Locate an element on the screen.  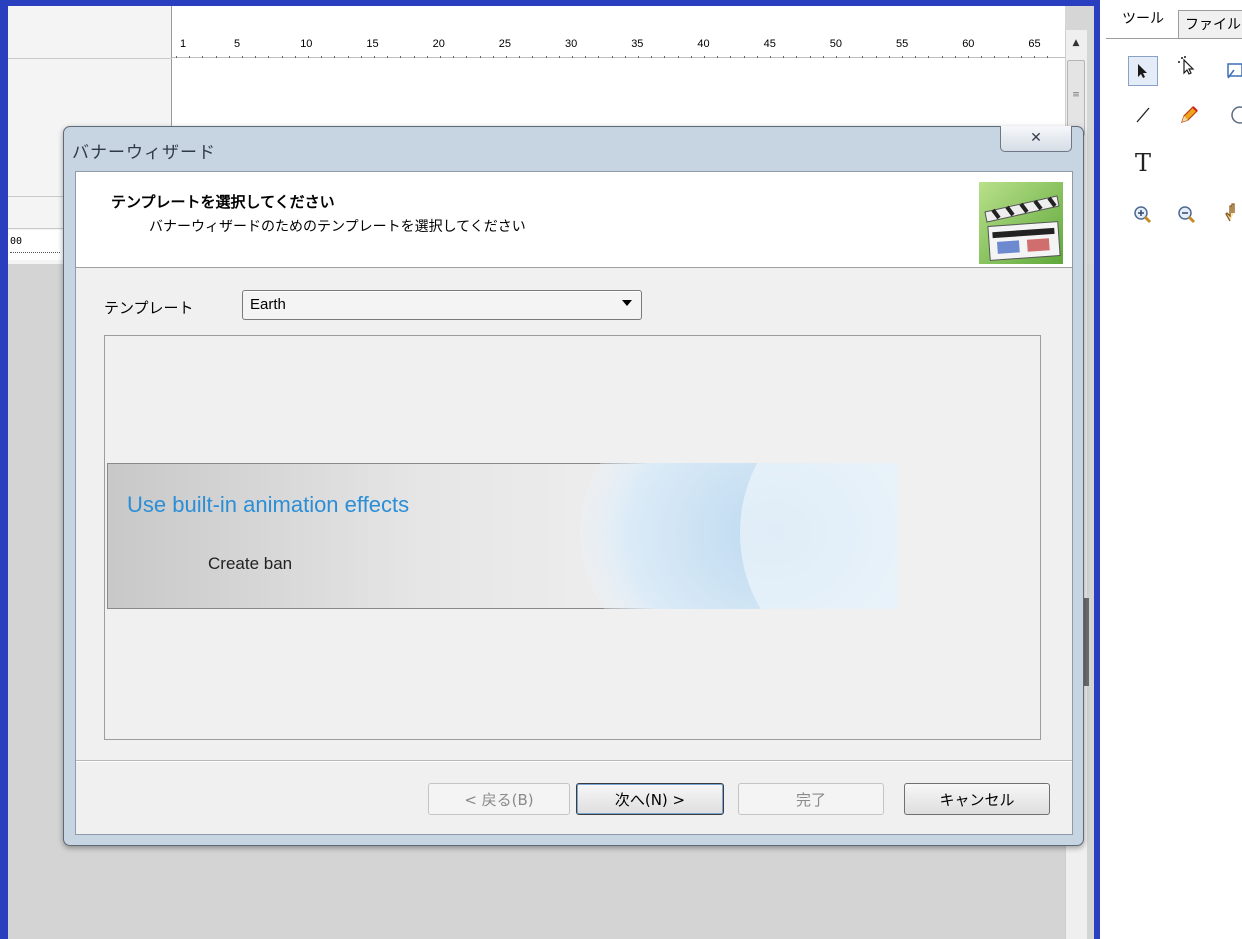
ruler-tick-label: 1 is located at coordinates (183, 44).